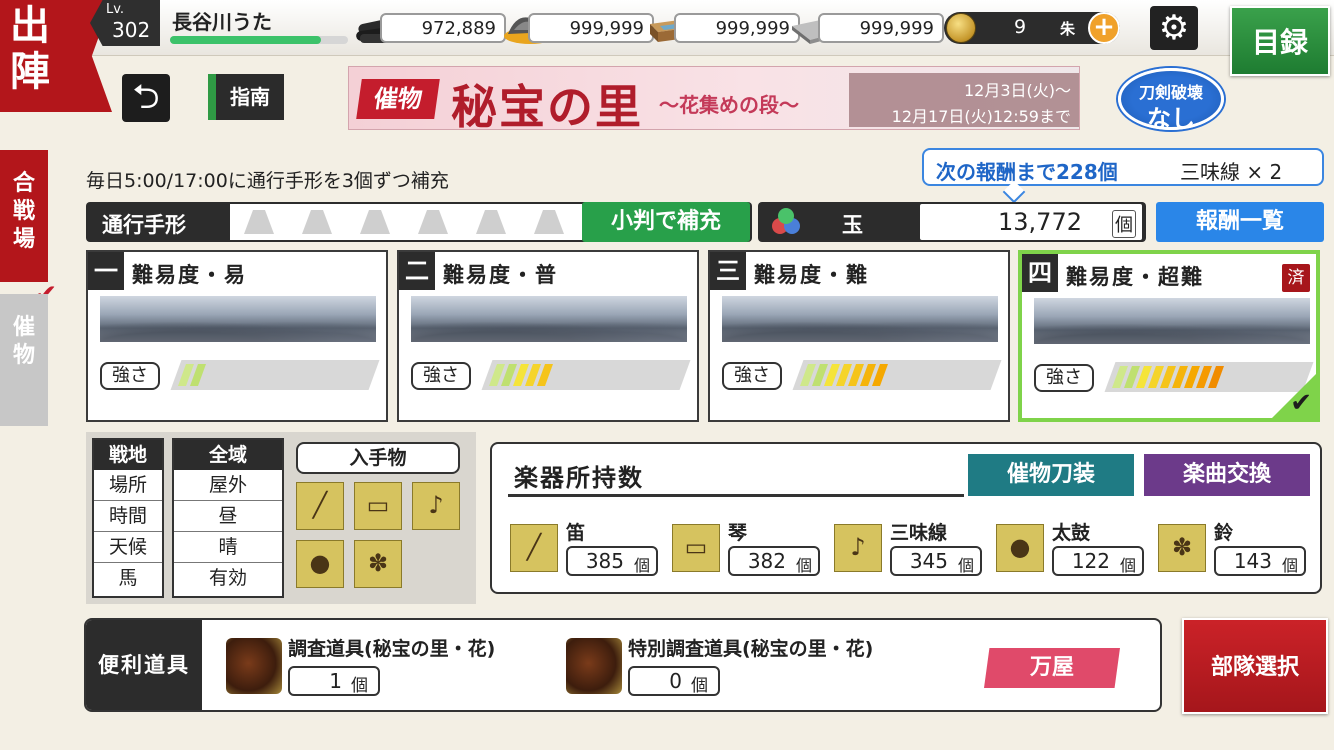 This screenshot has width=1334, height=750. I want to click on difficulty-card-very-hard: 四 難易度・超難 済 強さ ✔, so click(1169, 336).